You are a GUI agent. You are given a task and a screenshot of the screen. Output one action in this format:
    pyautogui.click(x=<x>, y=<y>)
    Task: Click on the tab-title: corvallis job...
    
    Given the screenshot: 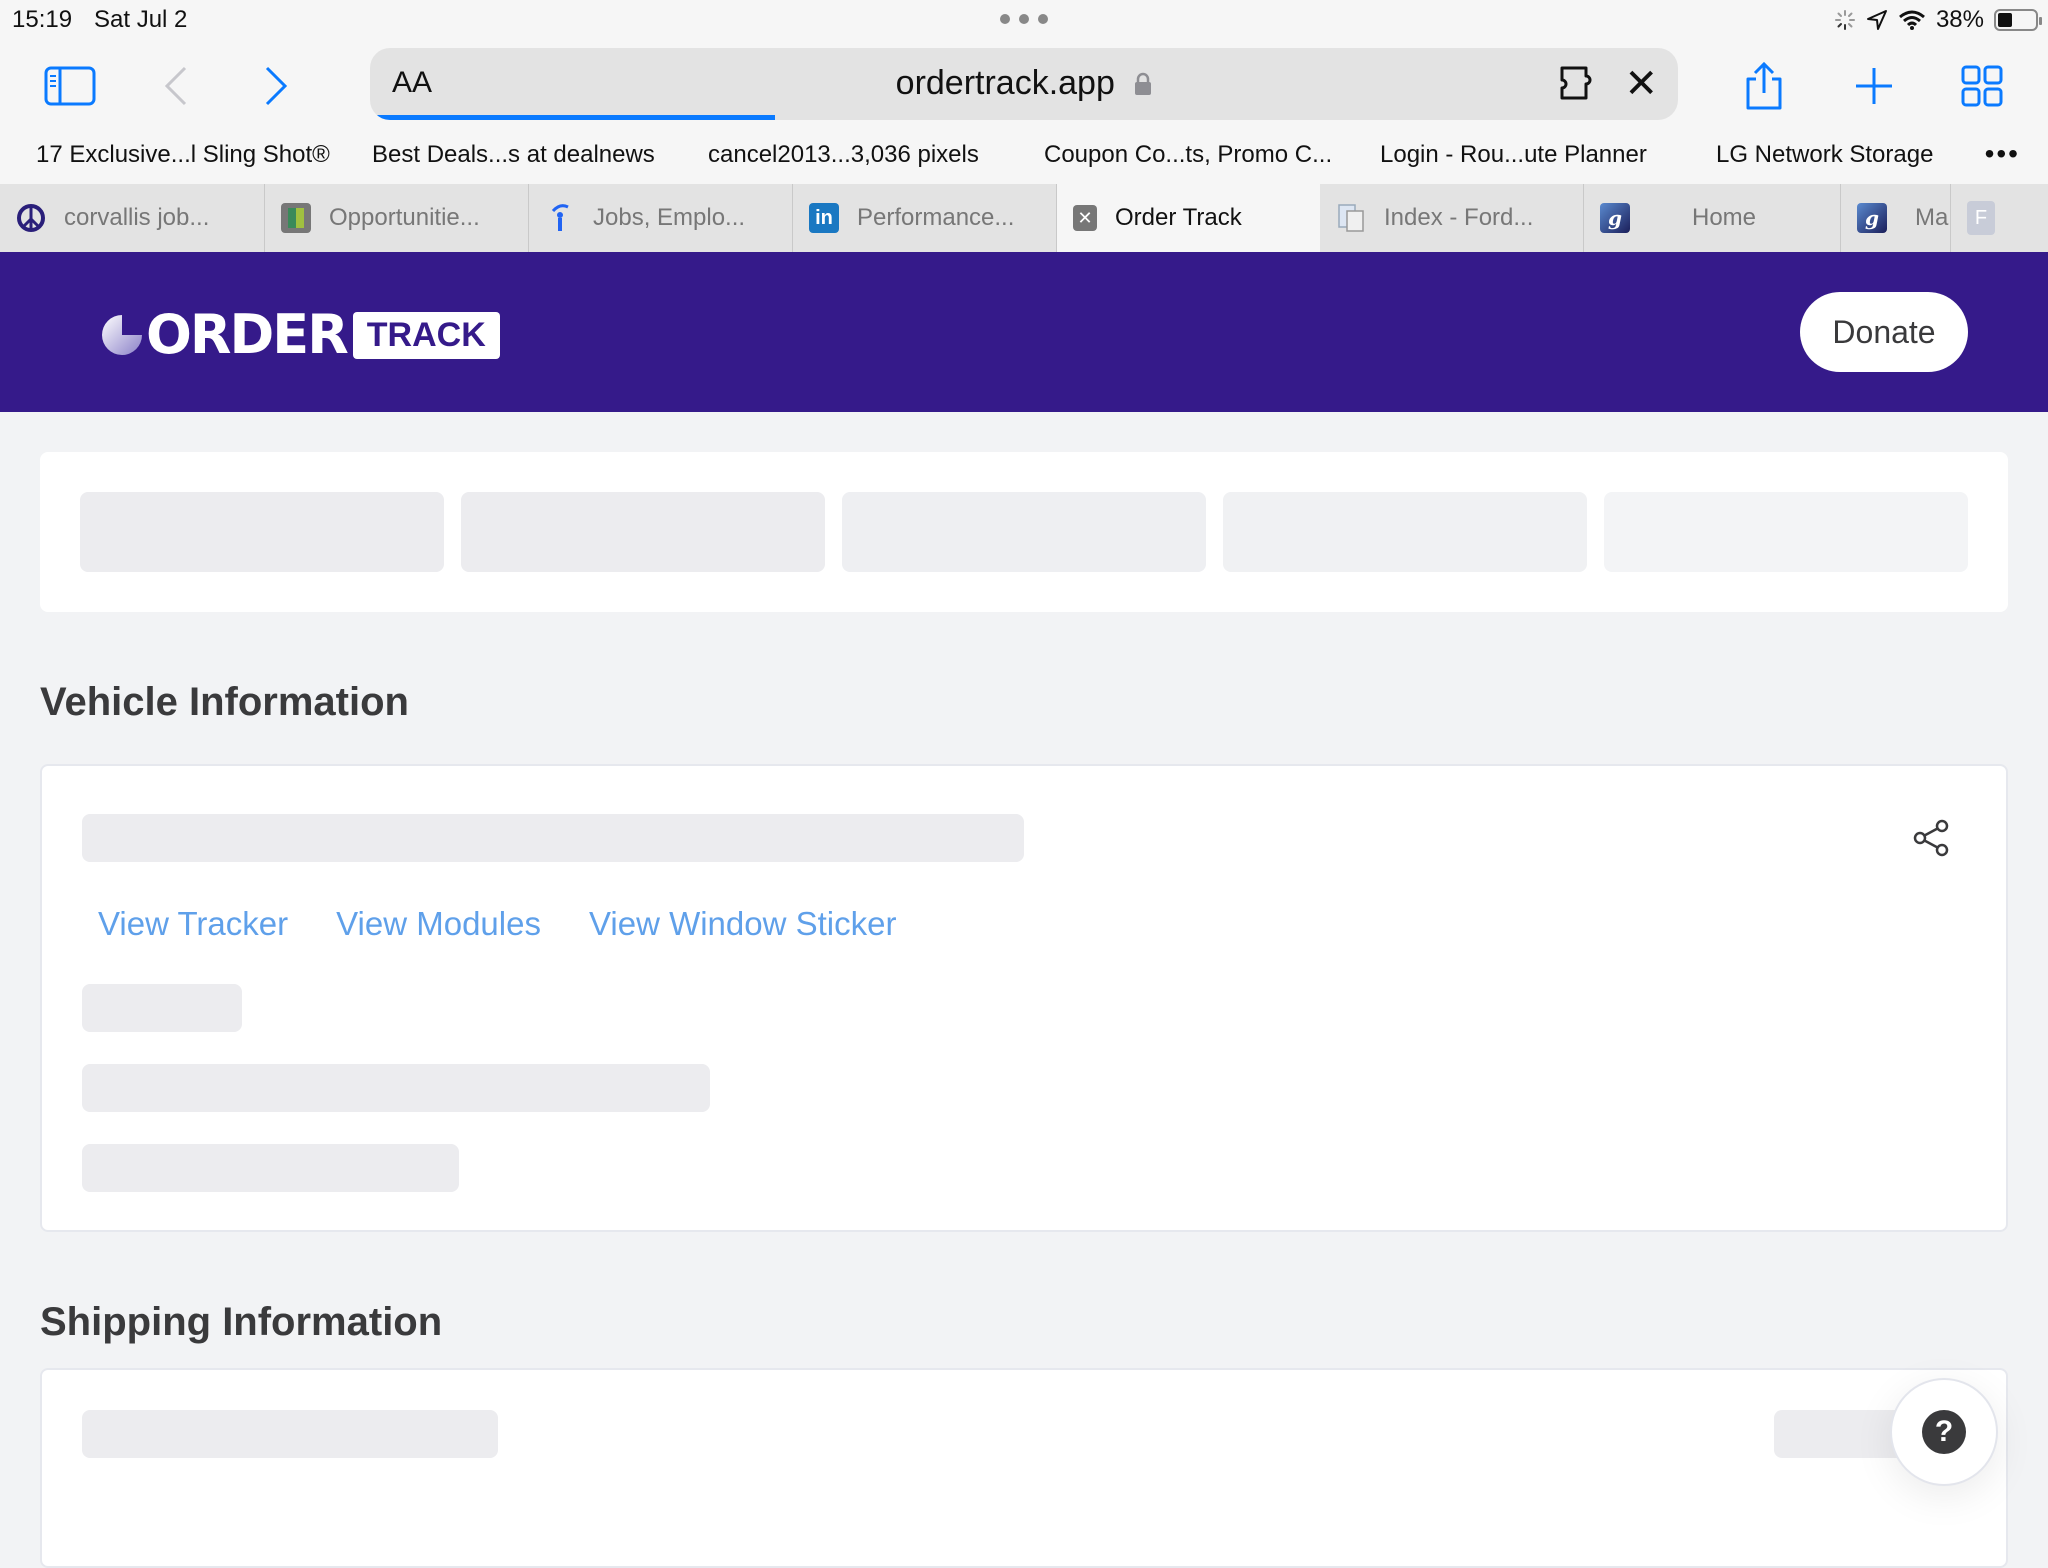 What is the action you would take?
    pyautogui.click(x=137, y=217)
    